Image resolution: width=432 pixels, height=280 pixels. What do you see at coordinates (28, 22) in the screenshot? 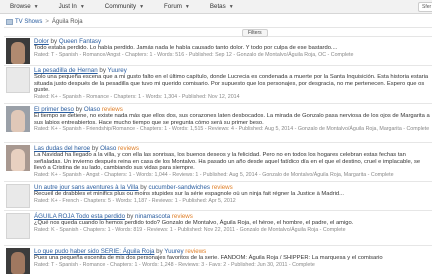
I see `breadcrumb-tv-shows: TV Shows` at bounding box center [28, 22].